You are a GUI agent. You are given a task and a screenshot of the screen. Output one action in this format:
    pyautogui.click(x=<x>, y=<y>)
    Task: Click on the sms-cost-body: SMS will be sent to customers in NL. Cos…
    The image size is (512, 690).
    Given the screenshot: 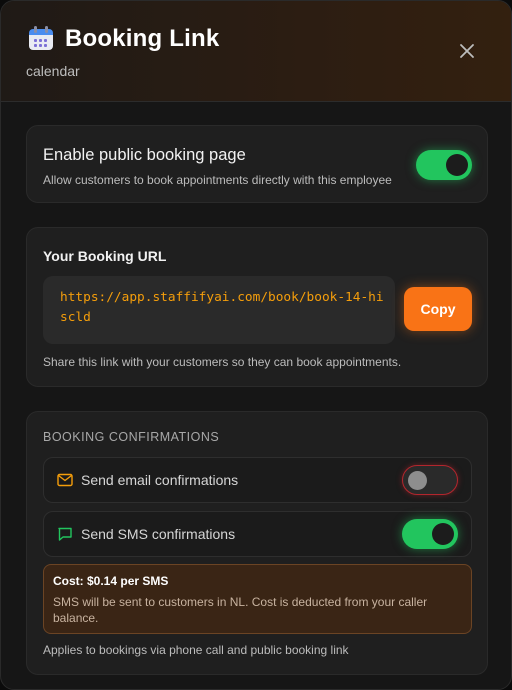 What is the action you would take?
    pyautogui.click(x=240, y=610)
    